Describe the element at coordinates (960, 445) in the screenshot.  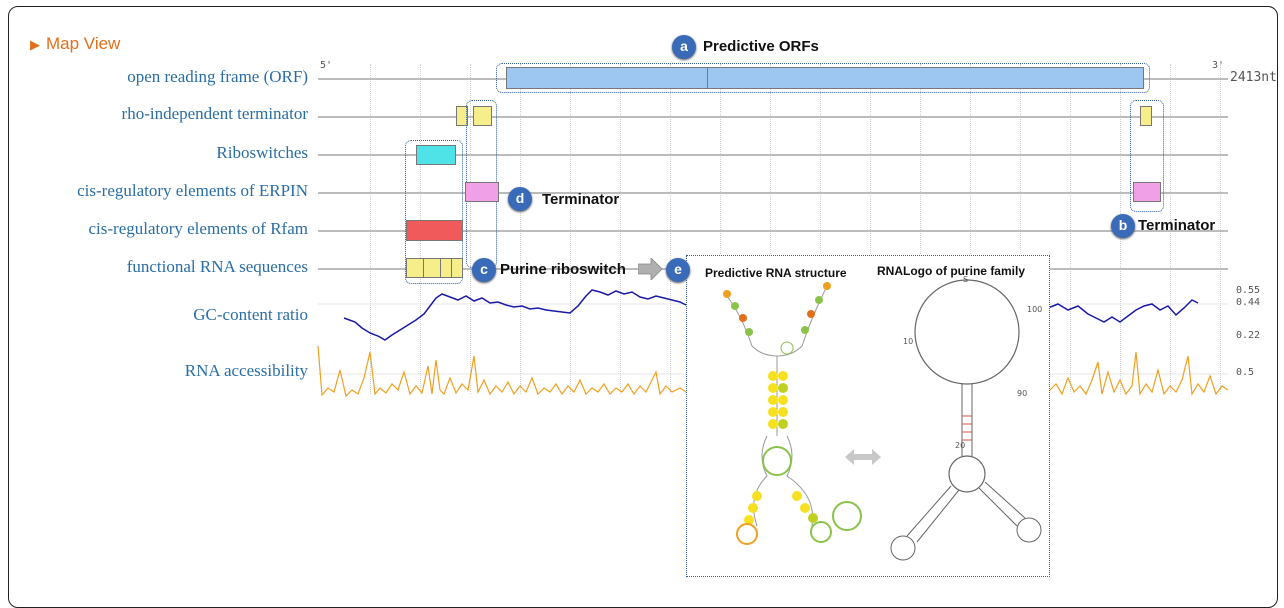
I see `svg-text: 20` at that location.